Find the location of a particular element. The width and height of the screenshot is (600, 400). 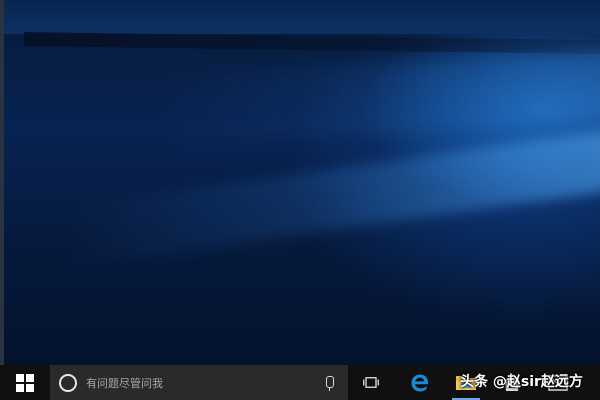

edge-taskbar-button is located at coordinates (420, 382).